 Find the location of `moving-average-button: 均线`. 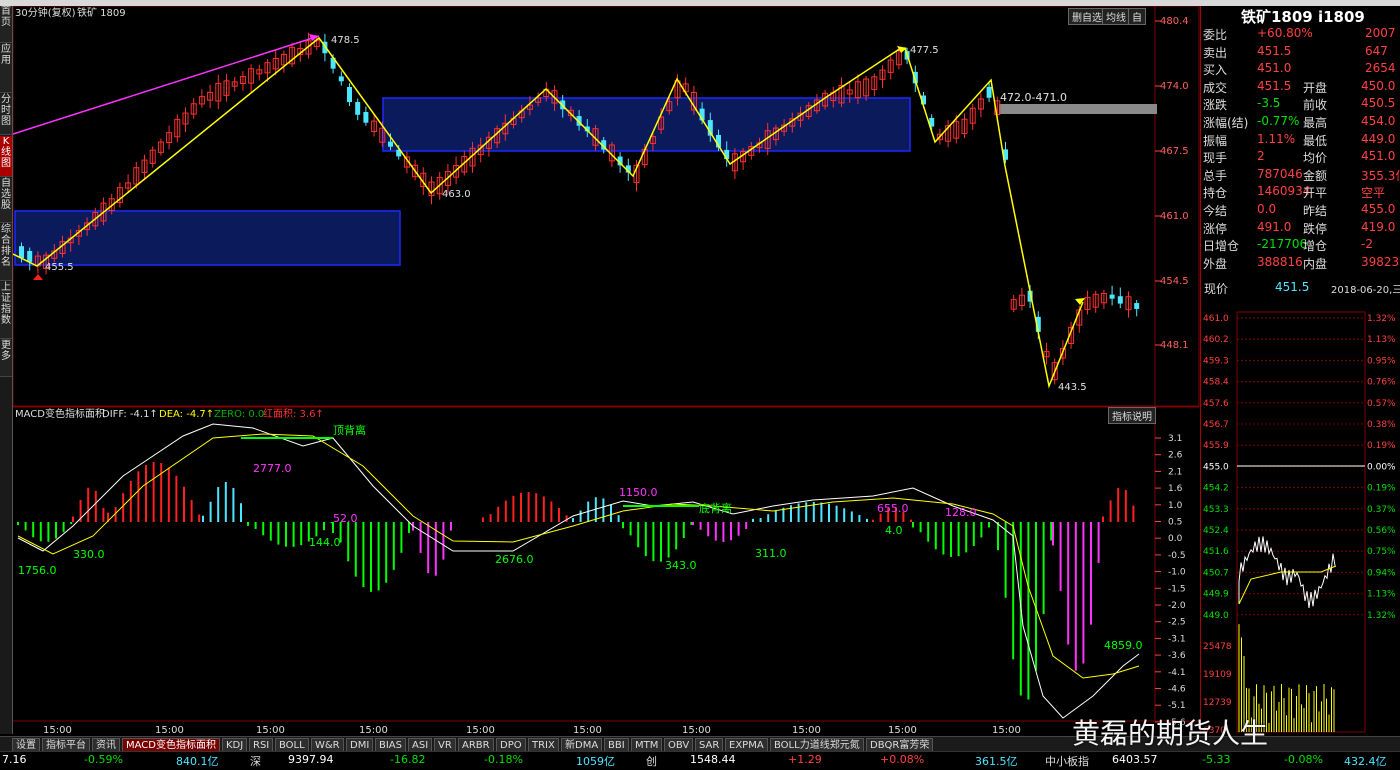

moving-average-button: 均线 is located at coordinates (1116, 16).